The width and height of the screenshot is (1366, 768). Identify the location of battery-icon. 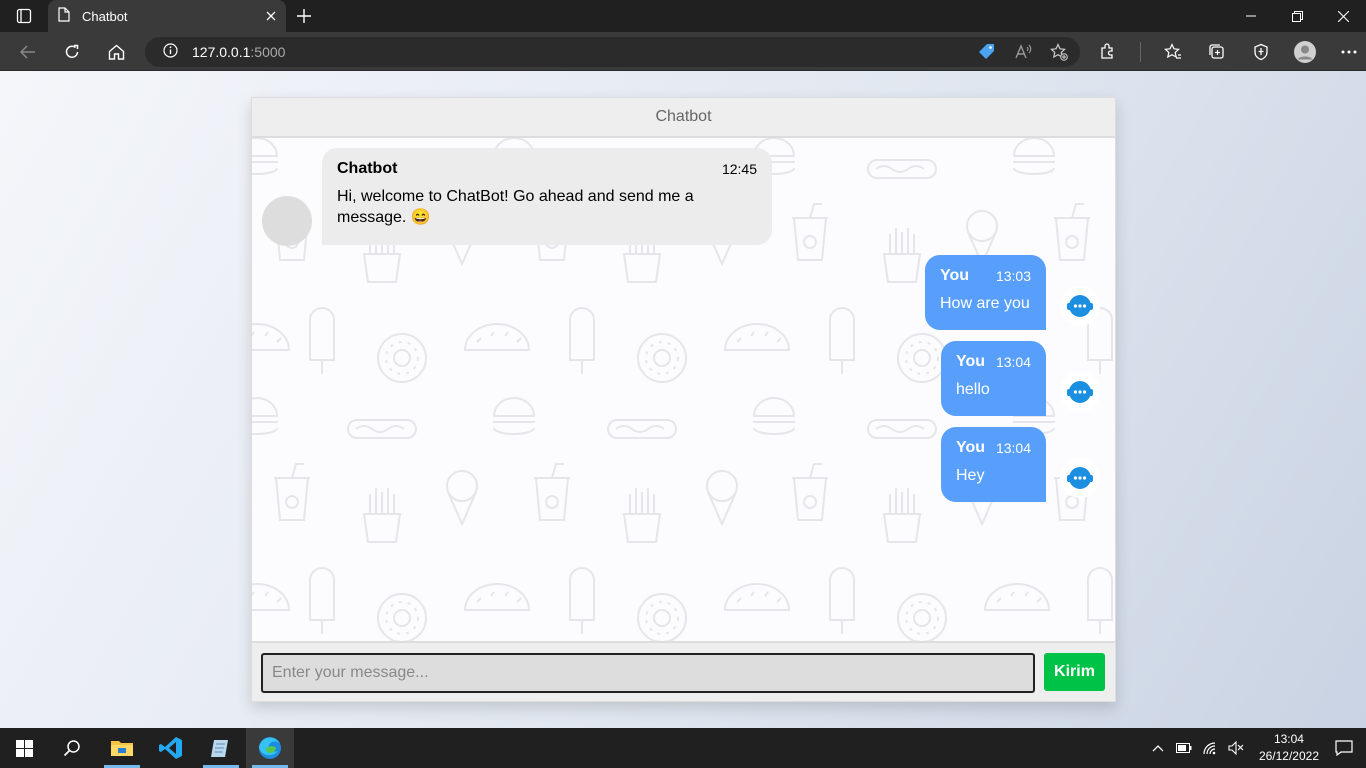
(1184, 748).